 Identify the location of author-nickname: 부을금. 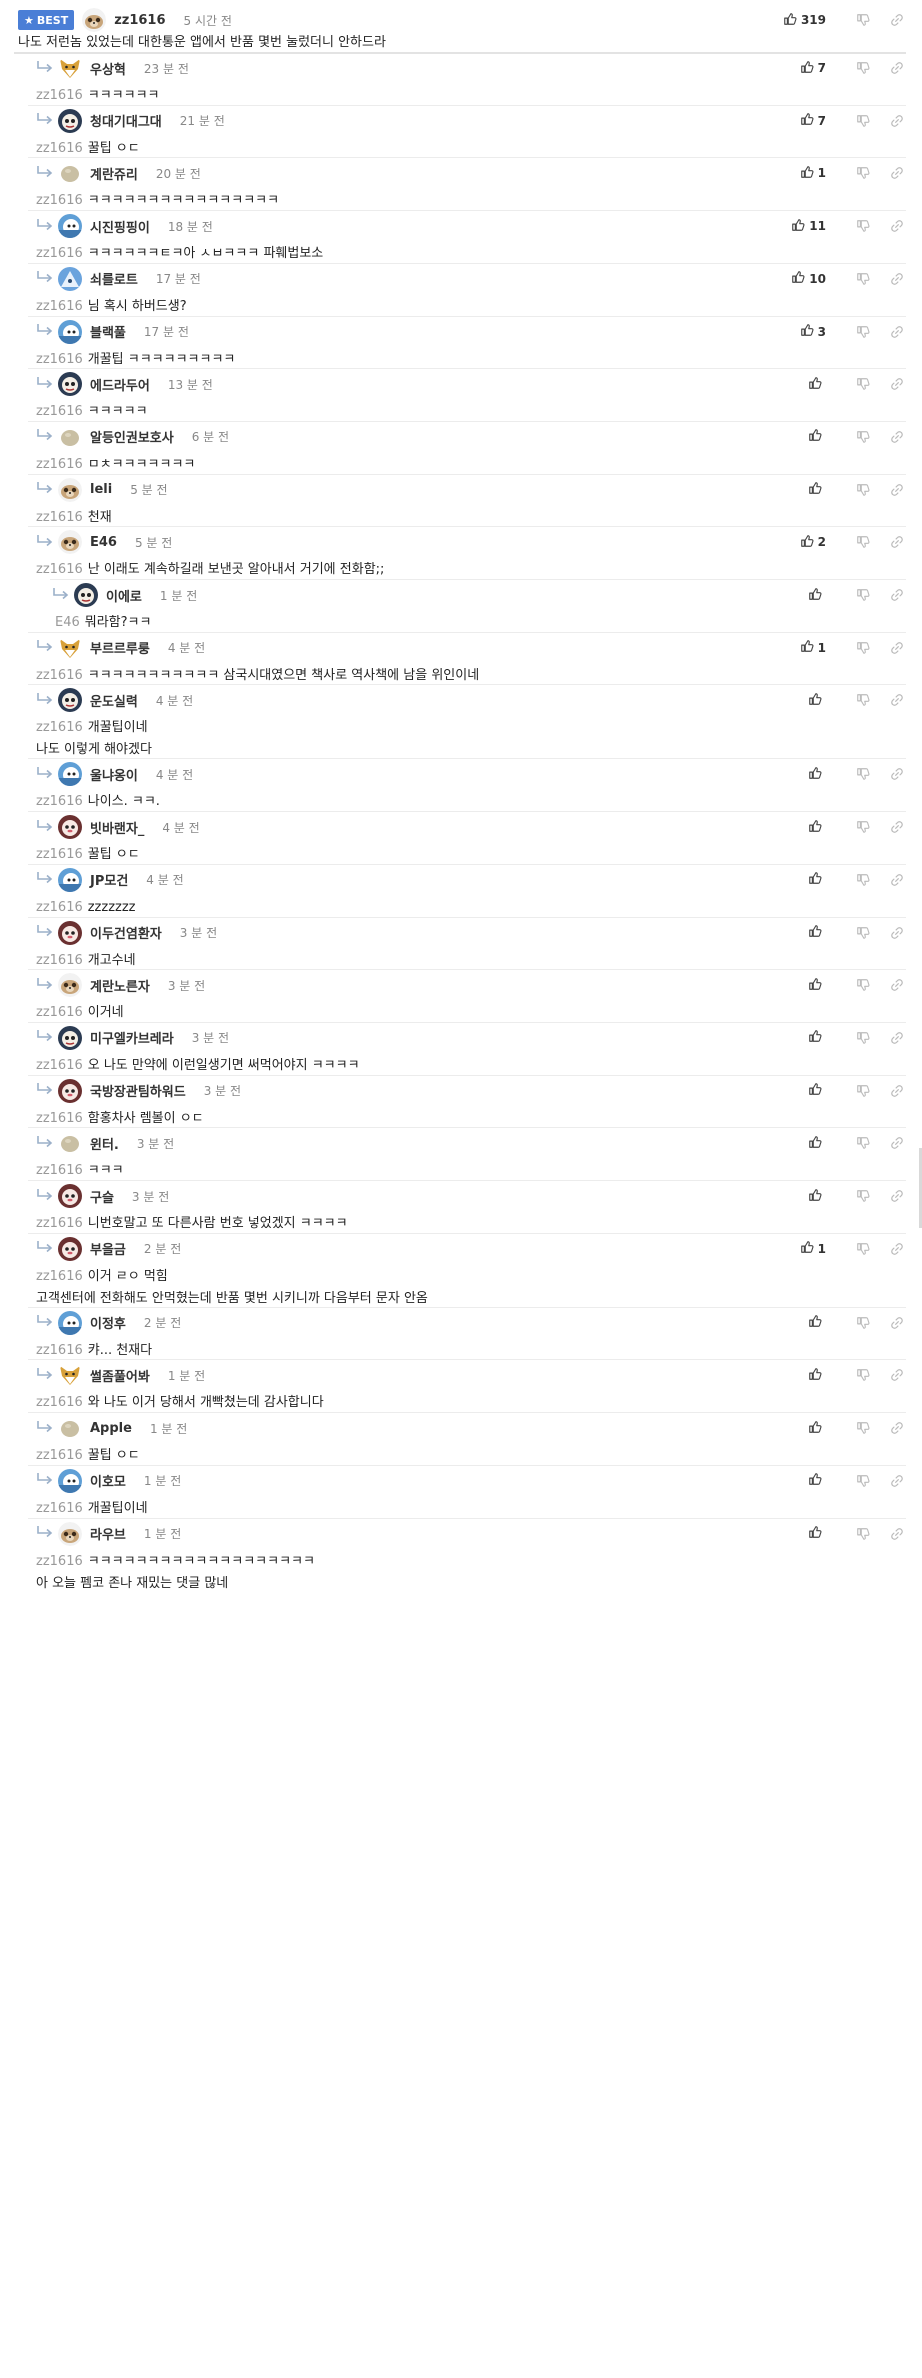
(108, 1248).